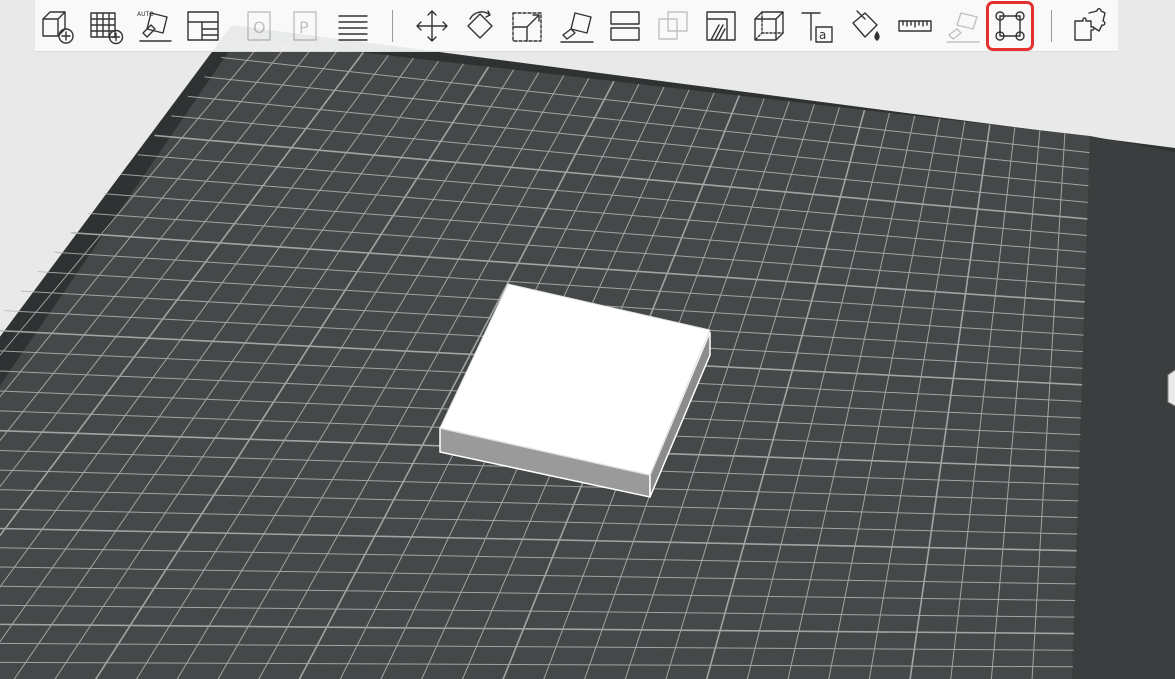 This screenshot has width=1175, height=679. I want to click on add-shape-button, so click(57, 26).